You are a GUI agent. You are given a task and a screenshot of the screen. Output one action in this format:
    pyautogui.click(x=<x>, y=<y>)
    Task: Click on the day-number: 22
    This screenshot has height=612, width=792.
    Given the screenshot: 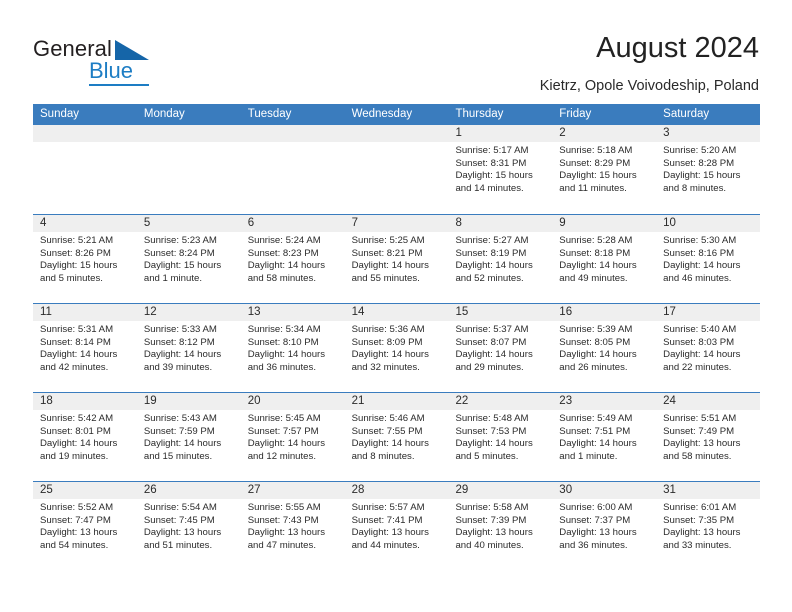 What is the action you would take?
    pyautogui.click(x=500, y=401)
    